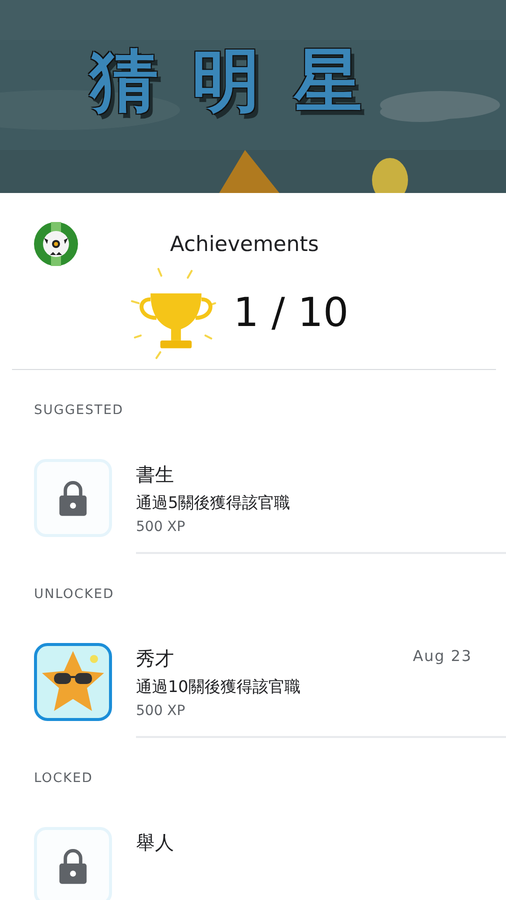 The height and width of the screenshot is (900, 506). Describe the element at coordinates (244, 244) in the screenshot. I see `sheet-title: Achievements` at that location.